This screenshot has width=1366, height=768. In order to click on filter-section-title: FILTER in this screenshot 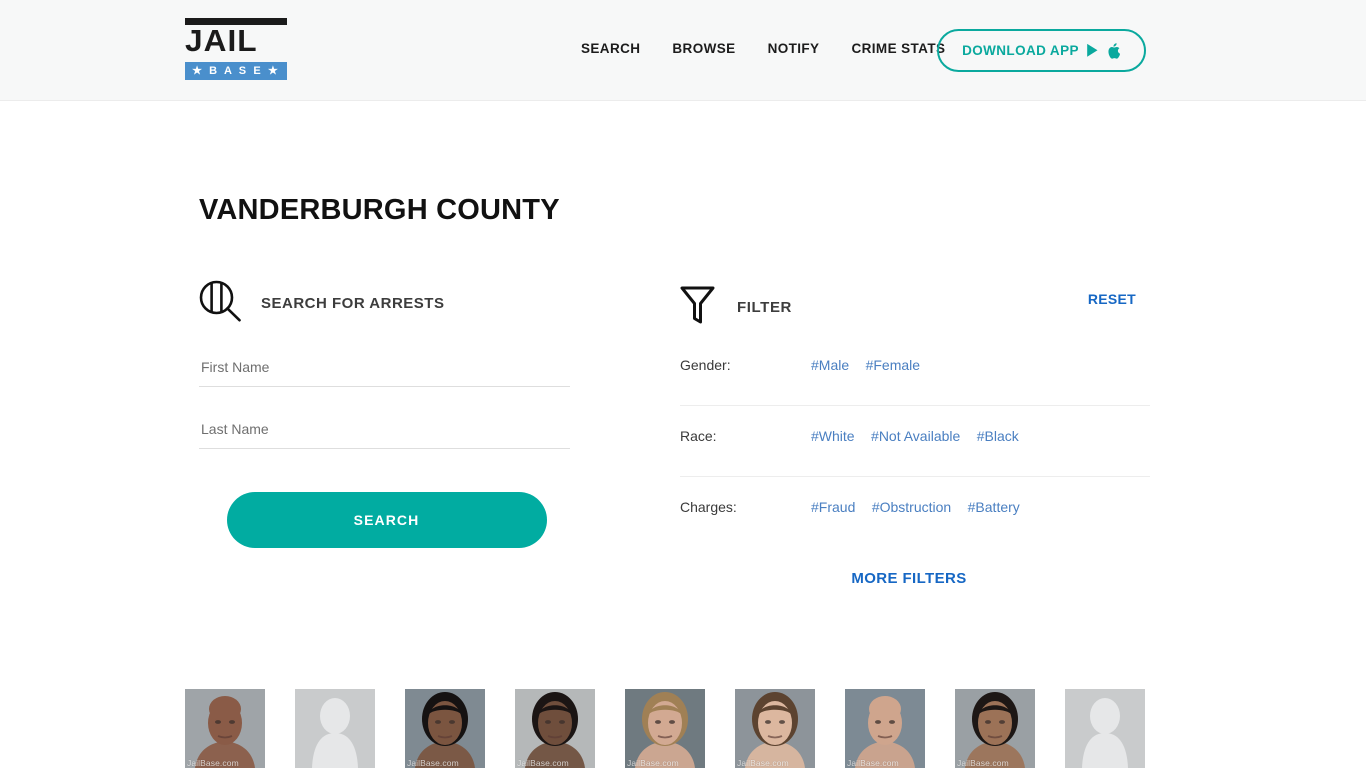, I will do `click(764, 307)`.